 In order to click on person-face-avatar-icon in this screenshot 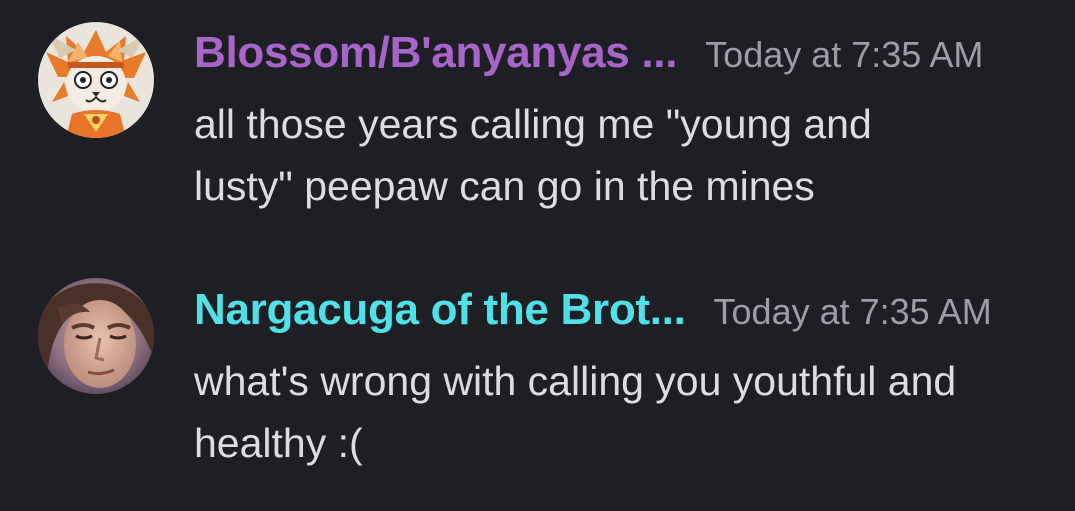, I will do `click(96, 336)`.